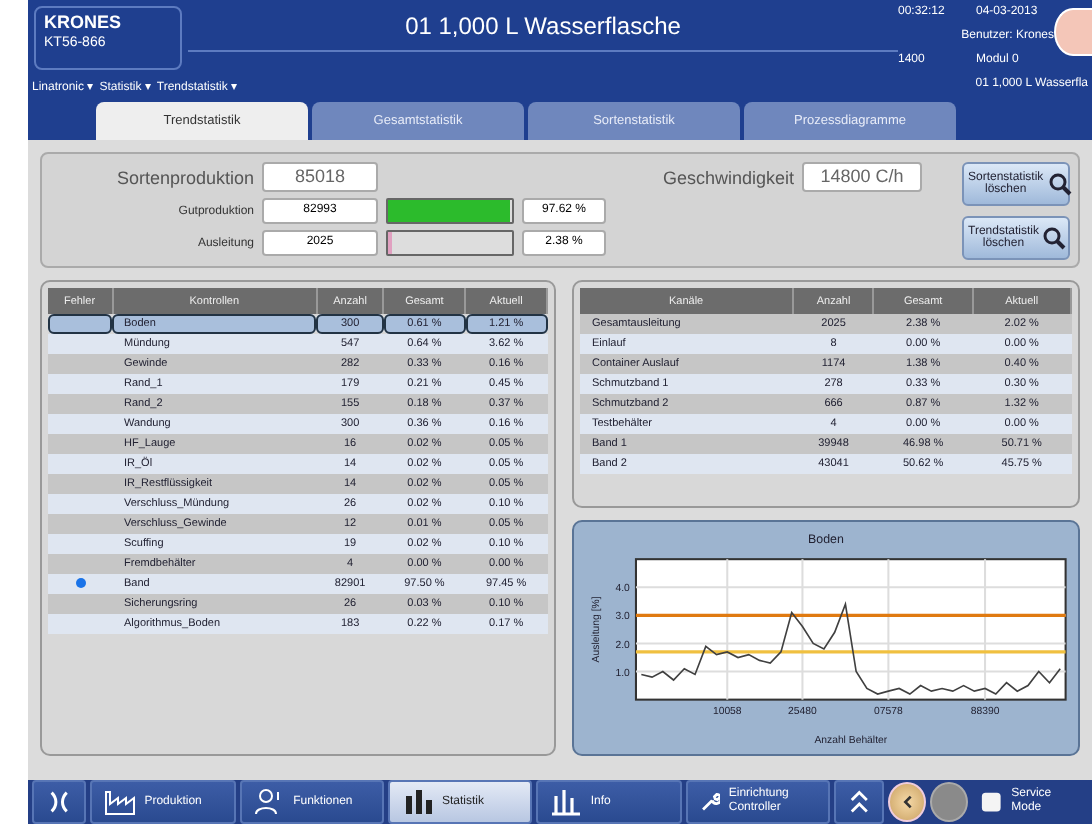  I want to click on expand-button, so click(859, 802).